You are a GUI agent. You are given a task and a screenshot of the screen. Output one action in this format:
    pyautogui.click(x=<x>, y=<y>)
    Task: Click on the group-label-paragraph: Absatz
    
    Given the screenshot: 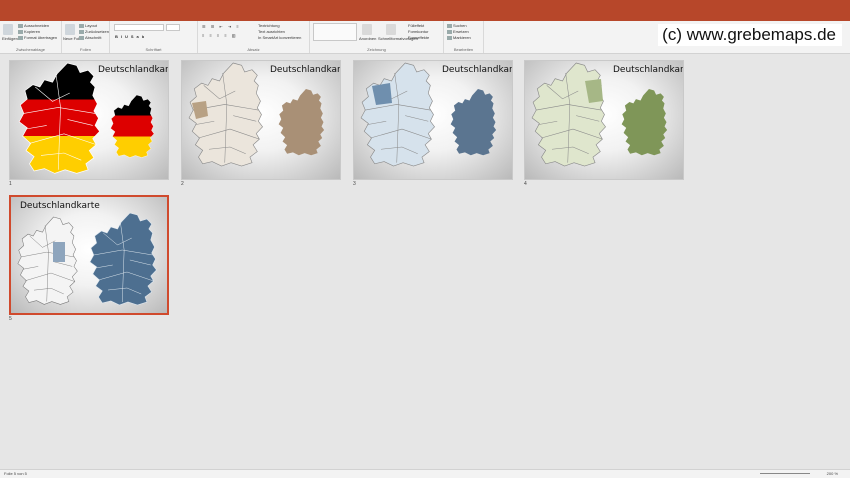 What is the action you would take?
    pyautogui.click(x=253, y=49)
    